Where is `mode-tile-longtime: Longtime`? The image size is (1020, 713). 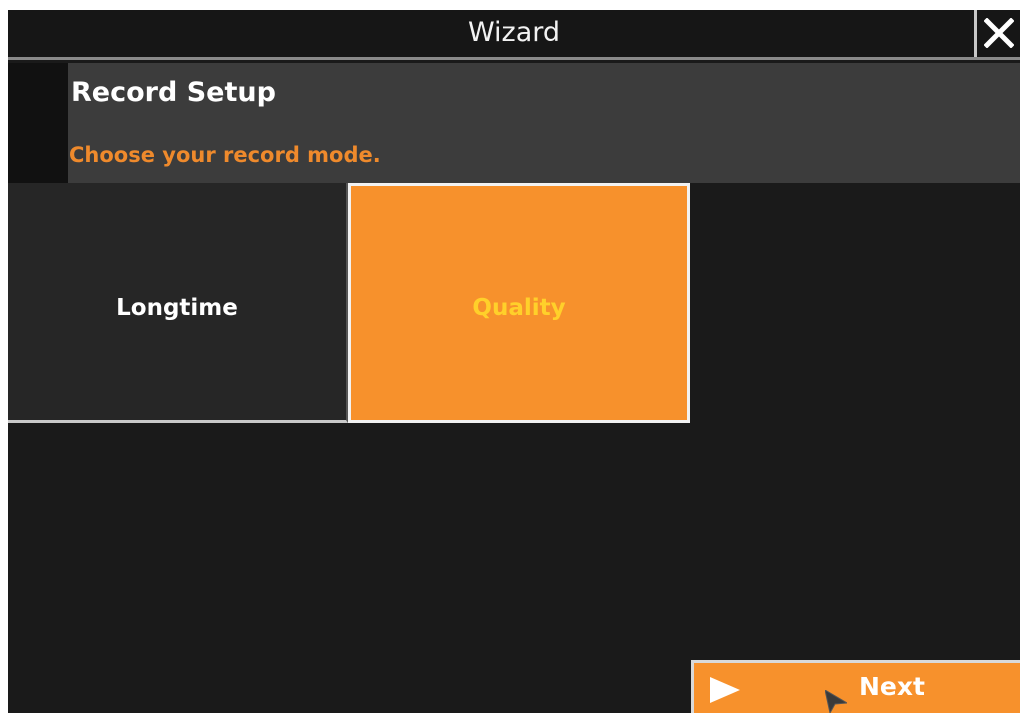
mode-tile-longtime: Longtime is located at coordinates (178, 303).